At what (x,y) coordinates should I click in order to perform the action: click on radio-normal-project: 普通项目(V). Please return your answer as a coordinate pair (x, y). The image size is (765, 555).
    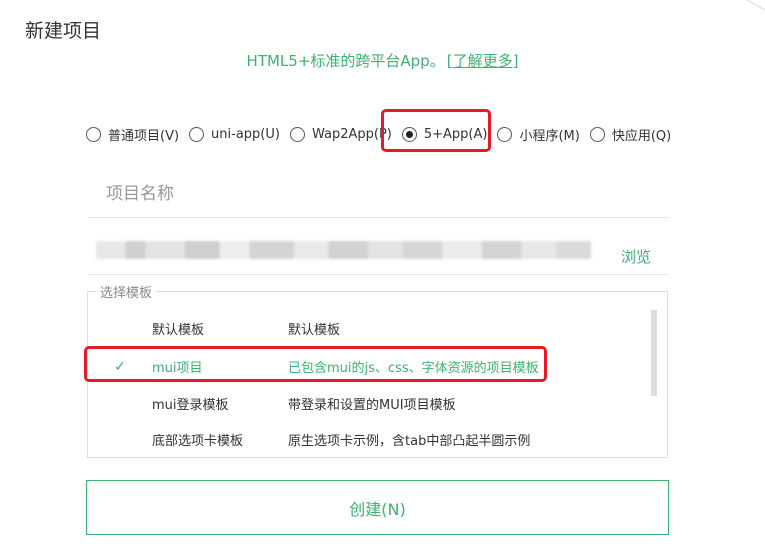
    Looking at the image, I should click on (132, 134).